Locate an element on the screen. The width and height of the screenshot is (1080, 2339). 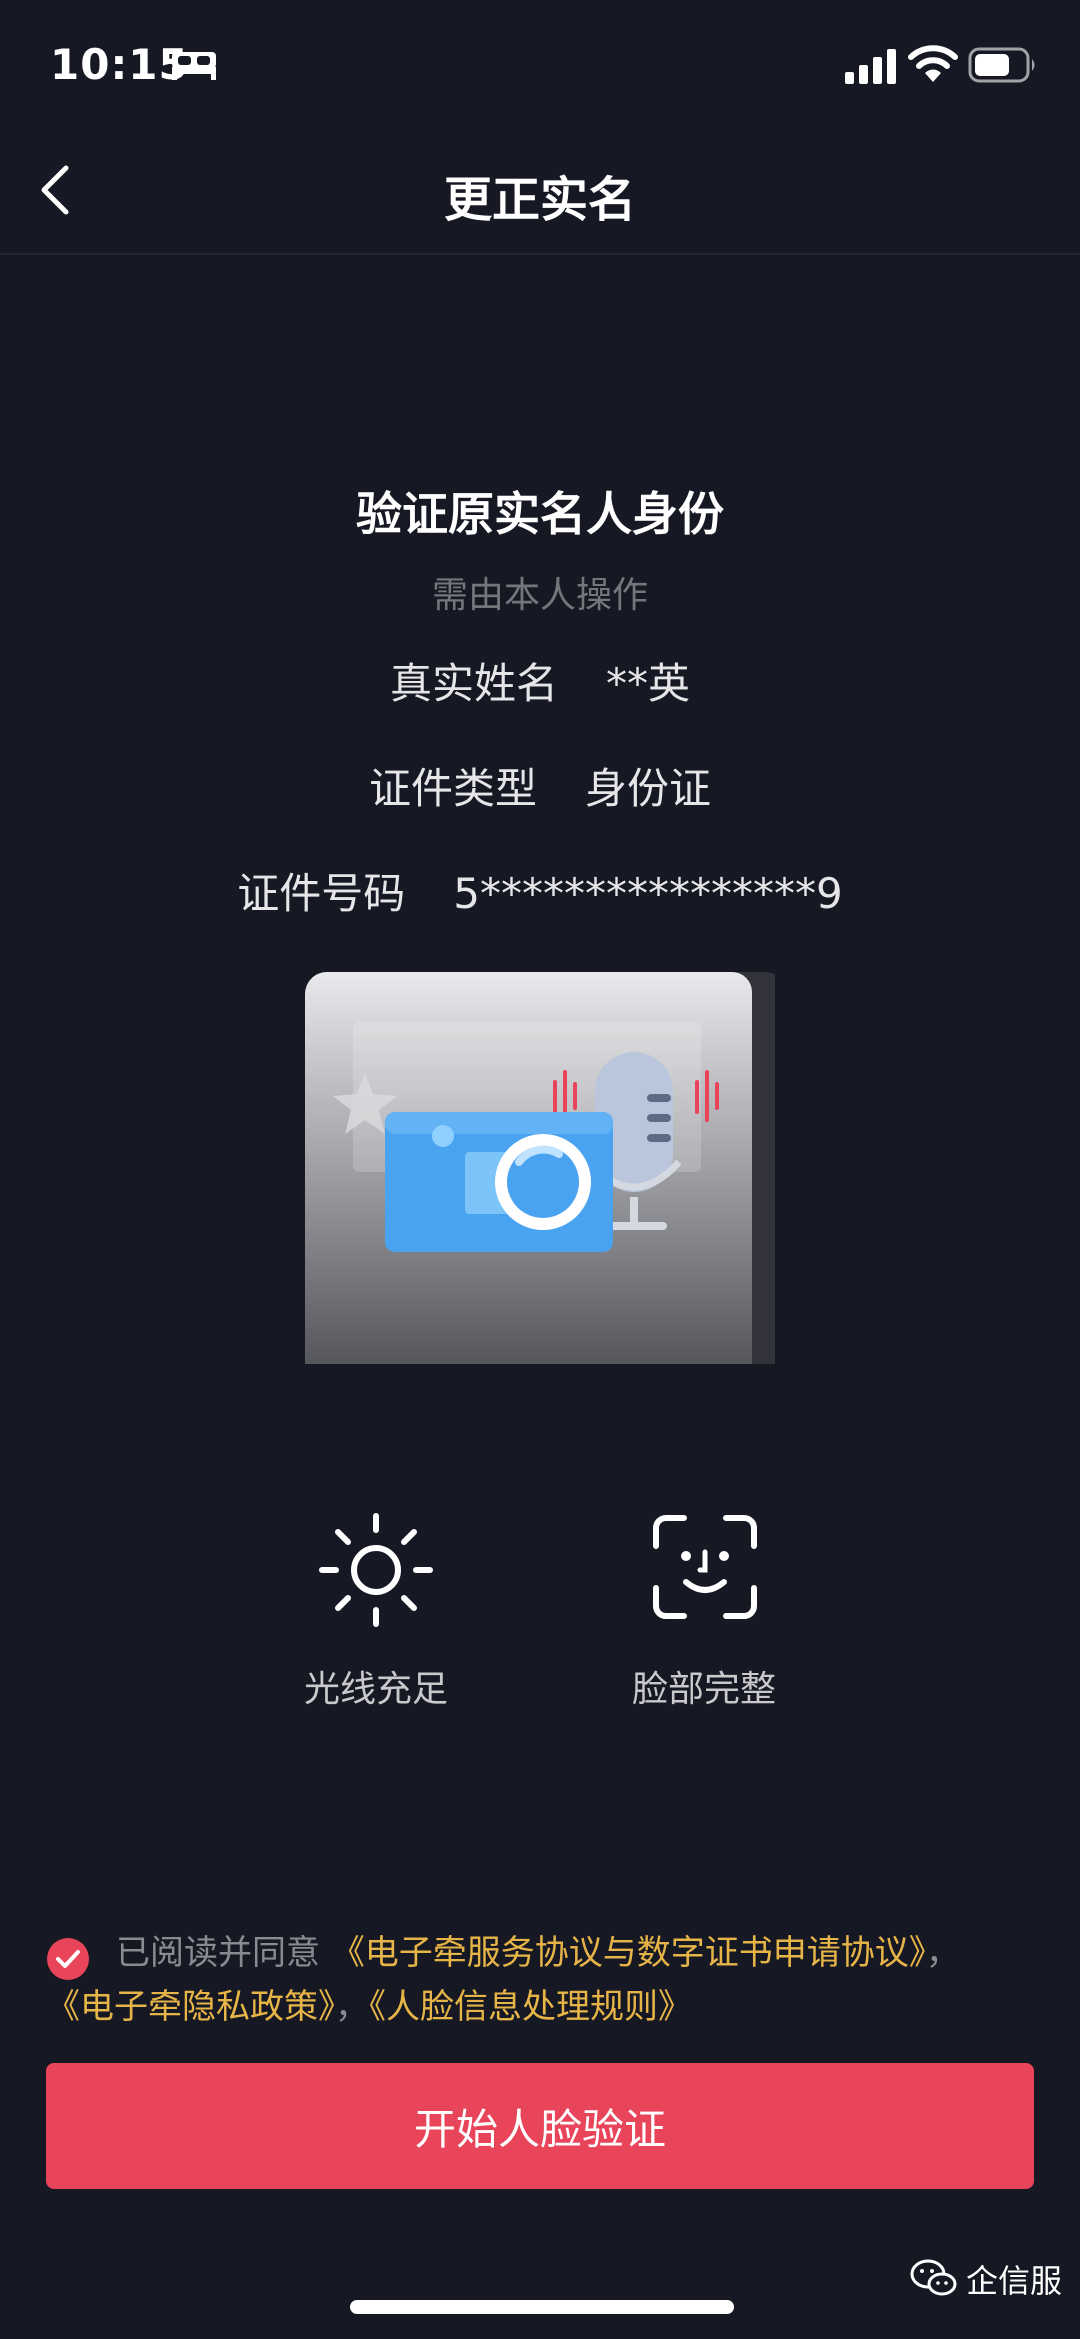
field-label: 真实姓名 is located at coordinates (473, 683).